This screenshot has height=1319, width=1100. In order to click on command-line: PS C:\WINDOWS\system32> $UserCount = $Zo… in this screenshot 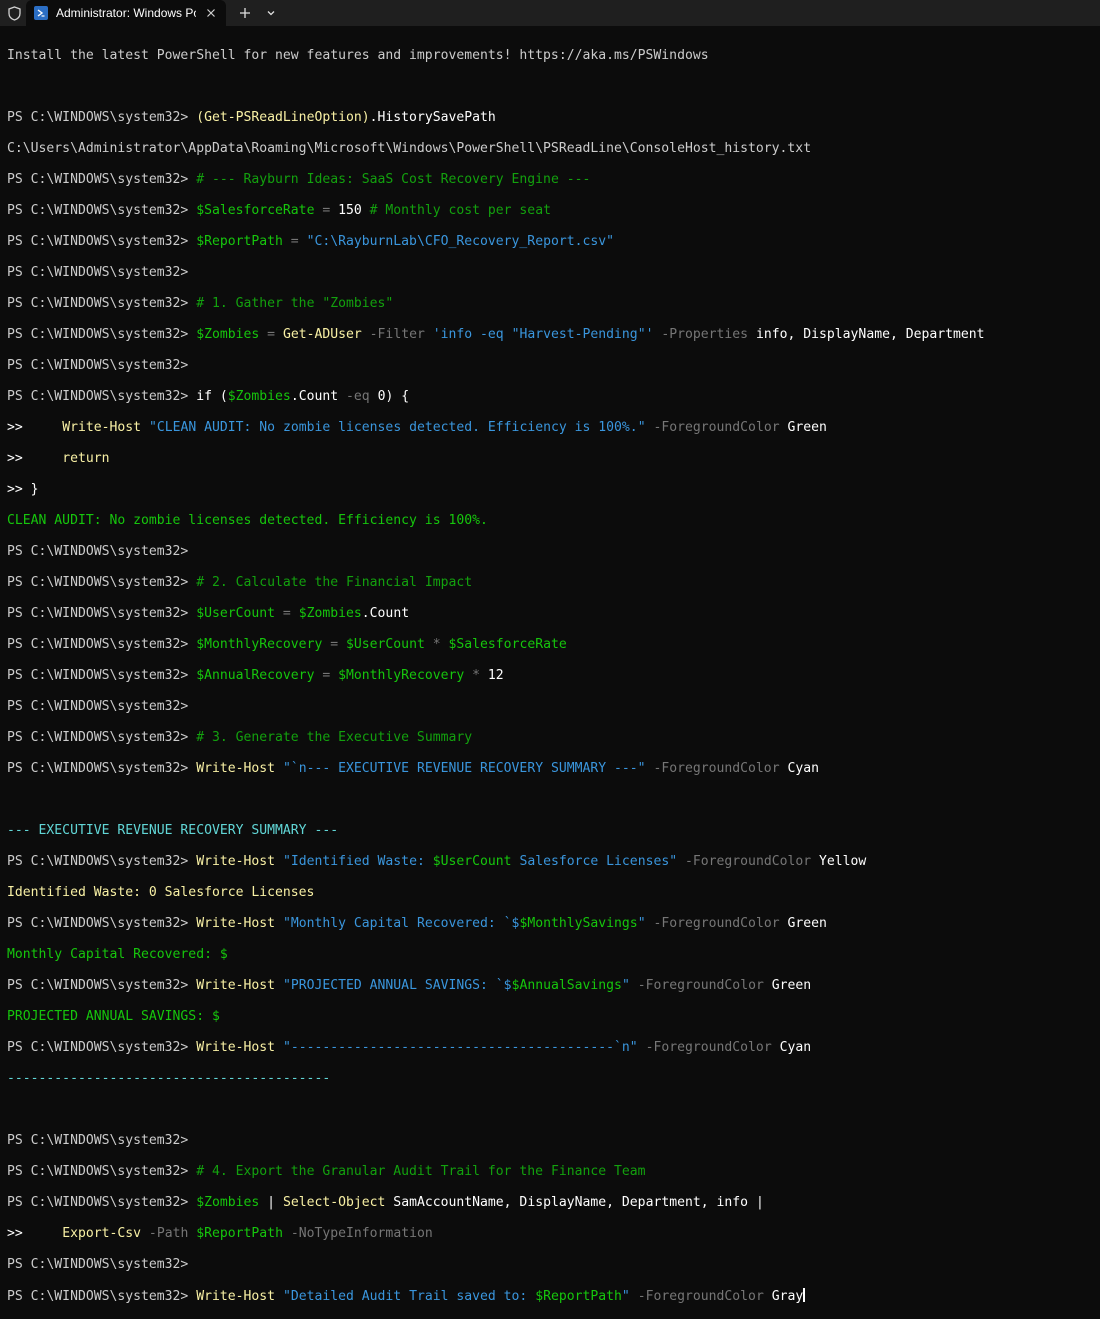, I will do `click(553, 614)`.